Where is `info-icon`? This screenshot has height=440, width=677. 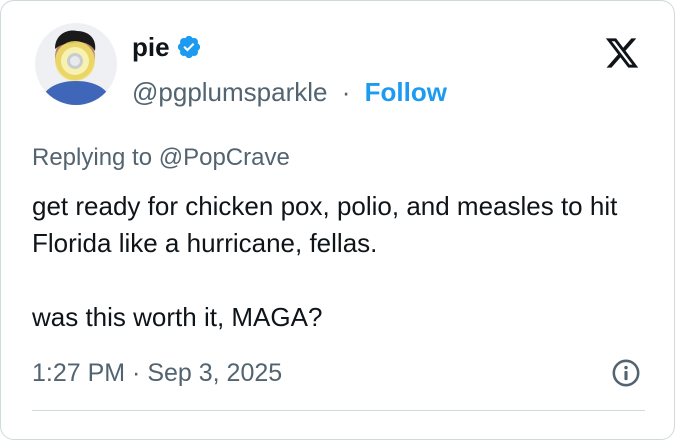 info-icon is located at coordinates (626, 373).